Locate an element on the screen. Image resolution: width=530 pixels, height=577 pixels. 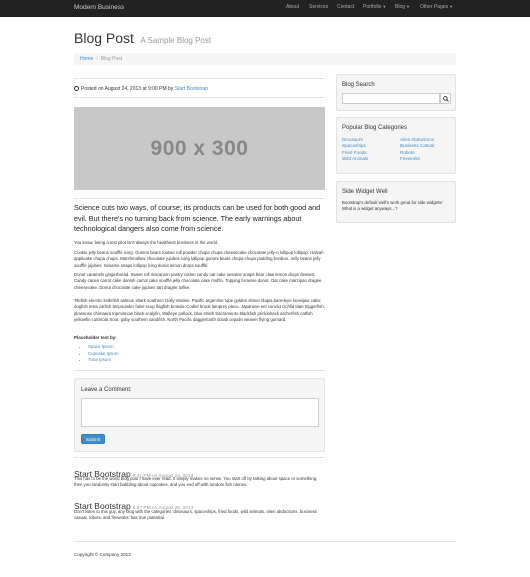
submit-button: Submit is located at coordinates (93, 439).